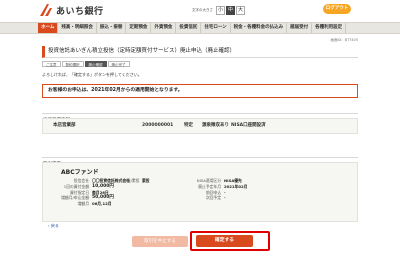  I want to click on confirm-button: 確定する, so click(224, 241).